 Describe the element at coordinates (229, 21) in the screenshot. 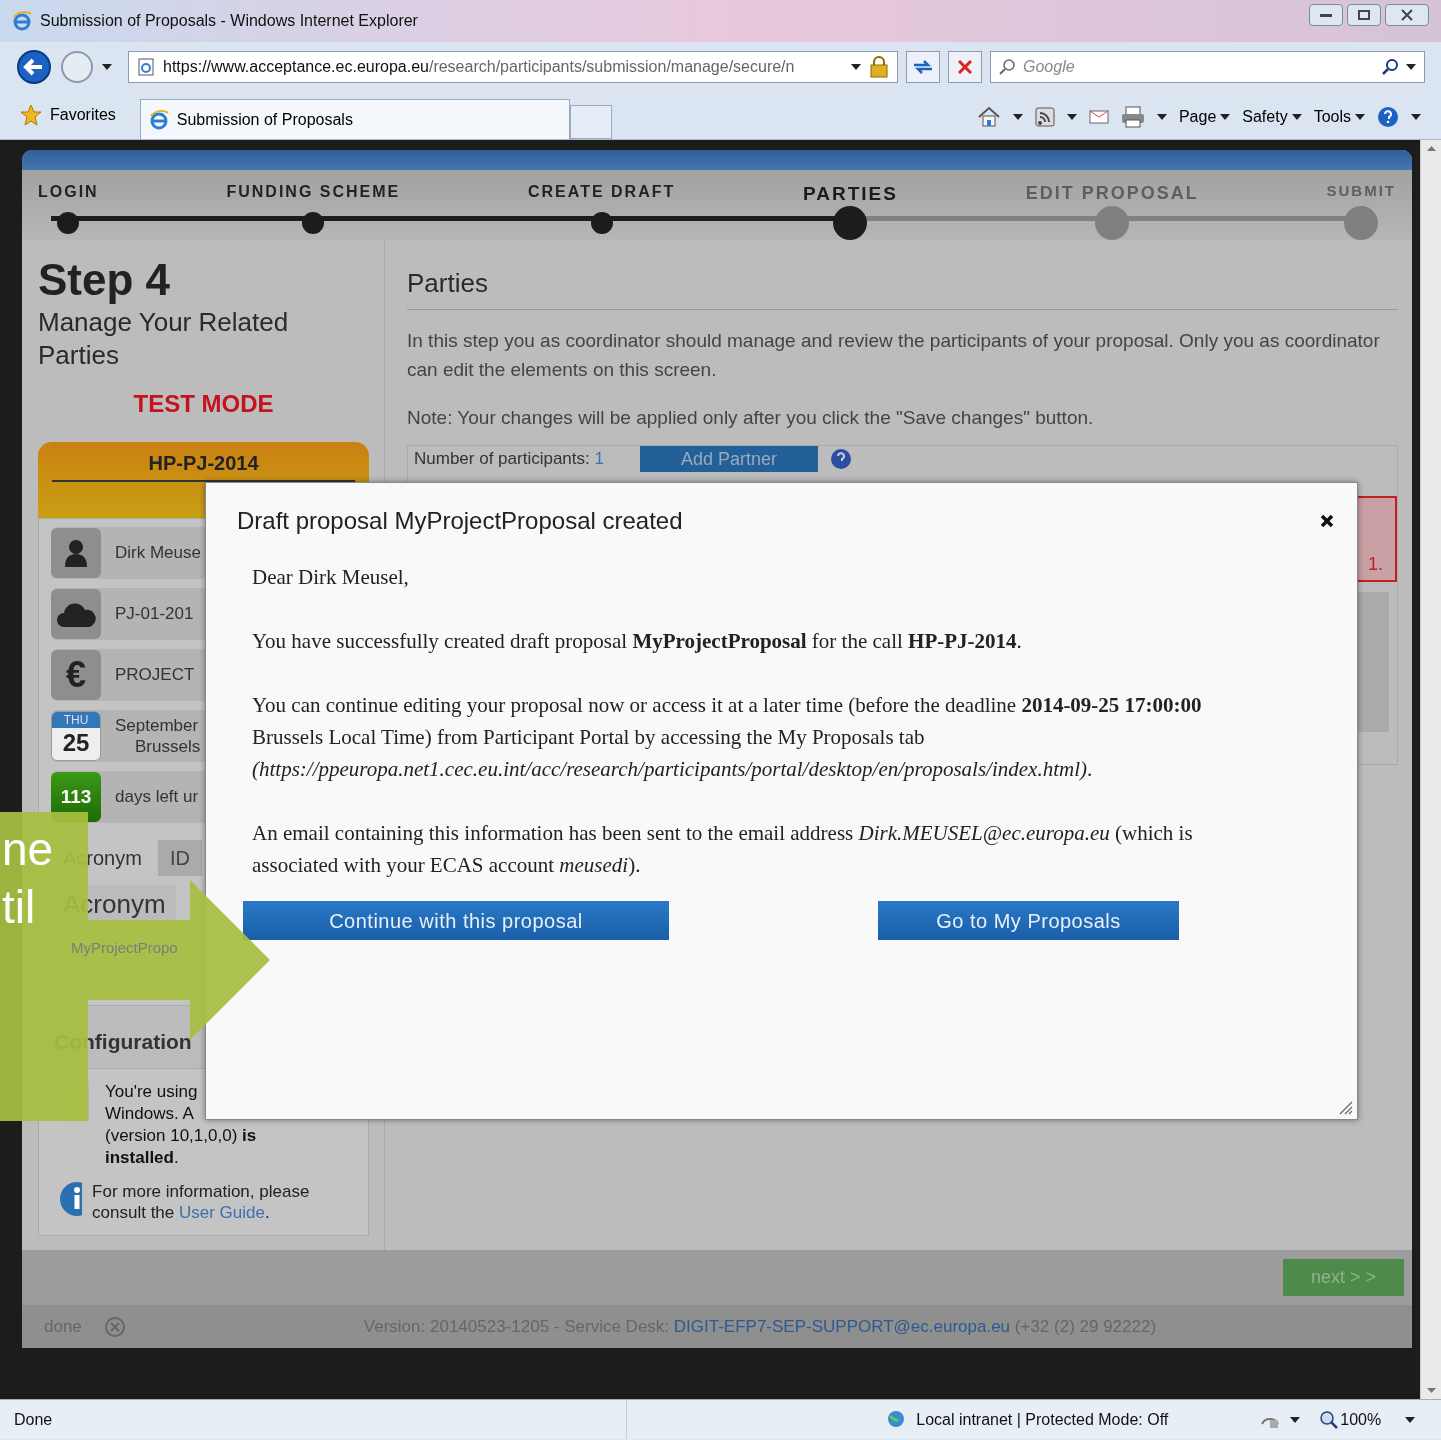

I see `window-title: Submission of Proposals - Windows Internet Explorer` at that location.